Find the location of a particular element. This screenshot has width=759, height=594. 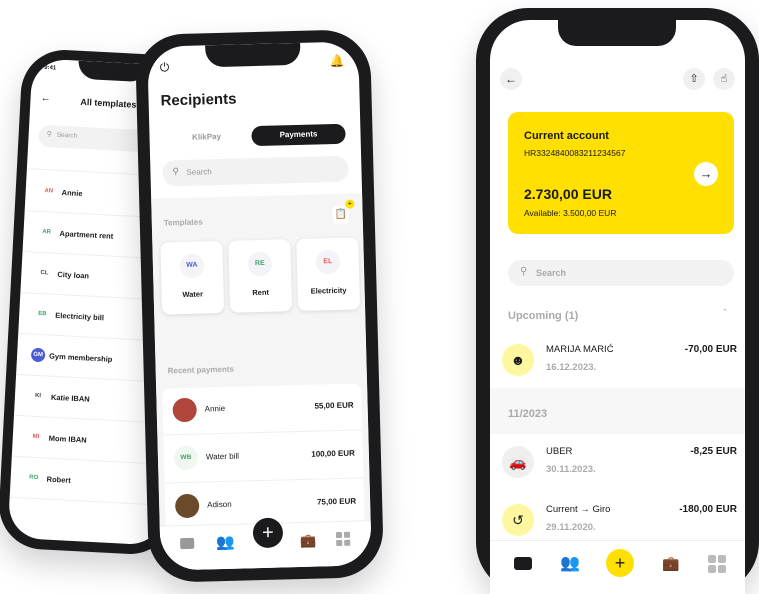

payment-row: Annie 55,00 EUR is located at coordinates (262, 409).